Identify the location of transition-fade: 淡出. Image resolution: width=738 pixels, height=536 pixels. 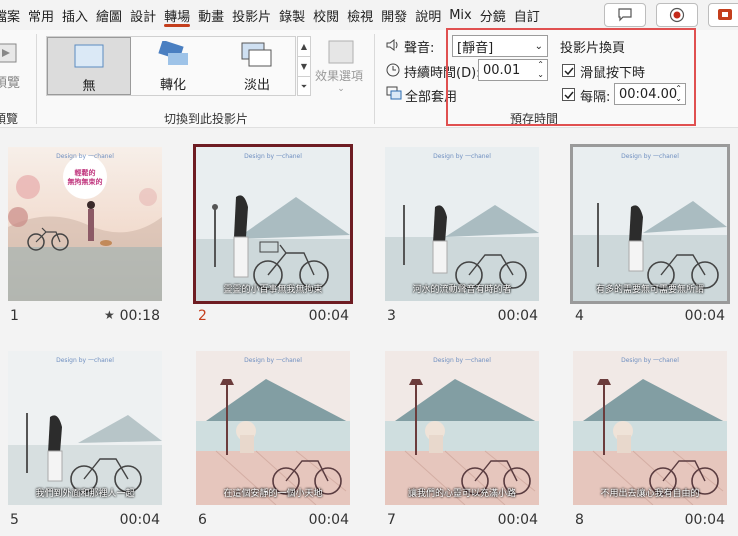
(257, 66).